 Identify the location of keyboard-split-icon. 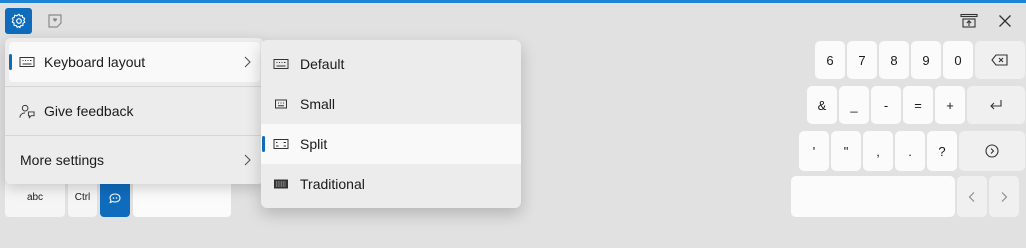
(281, 144).